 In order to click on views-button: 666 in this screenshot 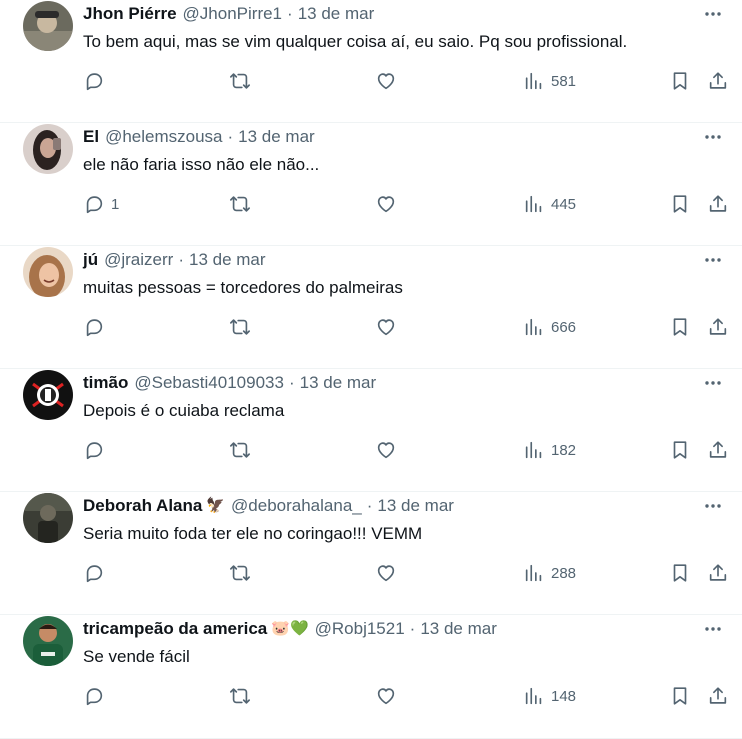, I will do `click(549, 327)`.